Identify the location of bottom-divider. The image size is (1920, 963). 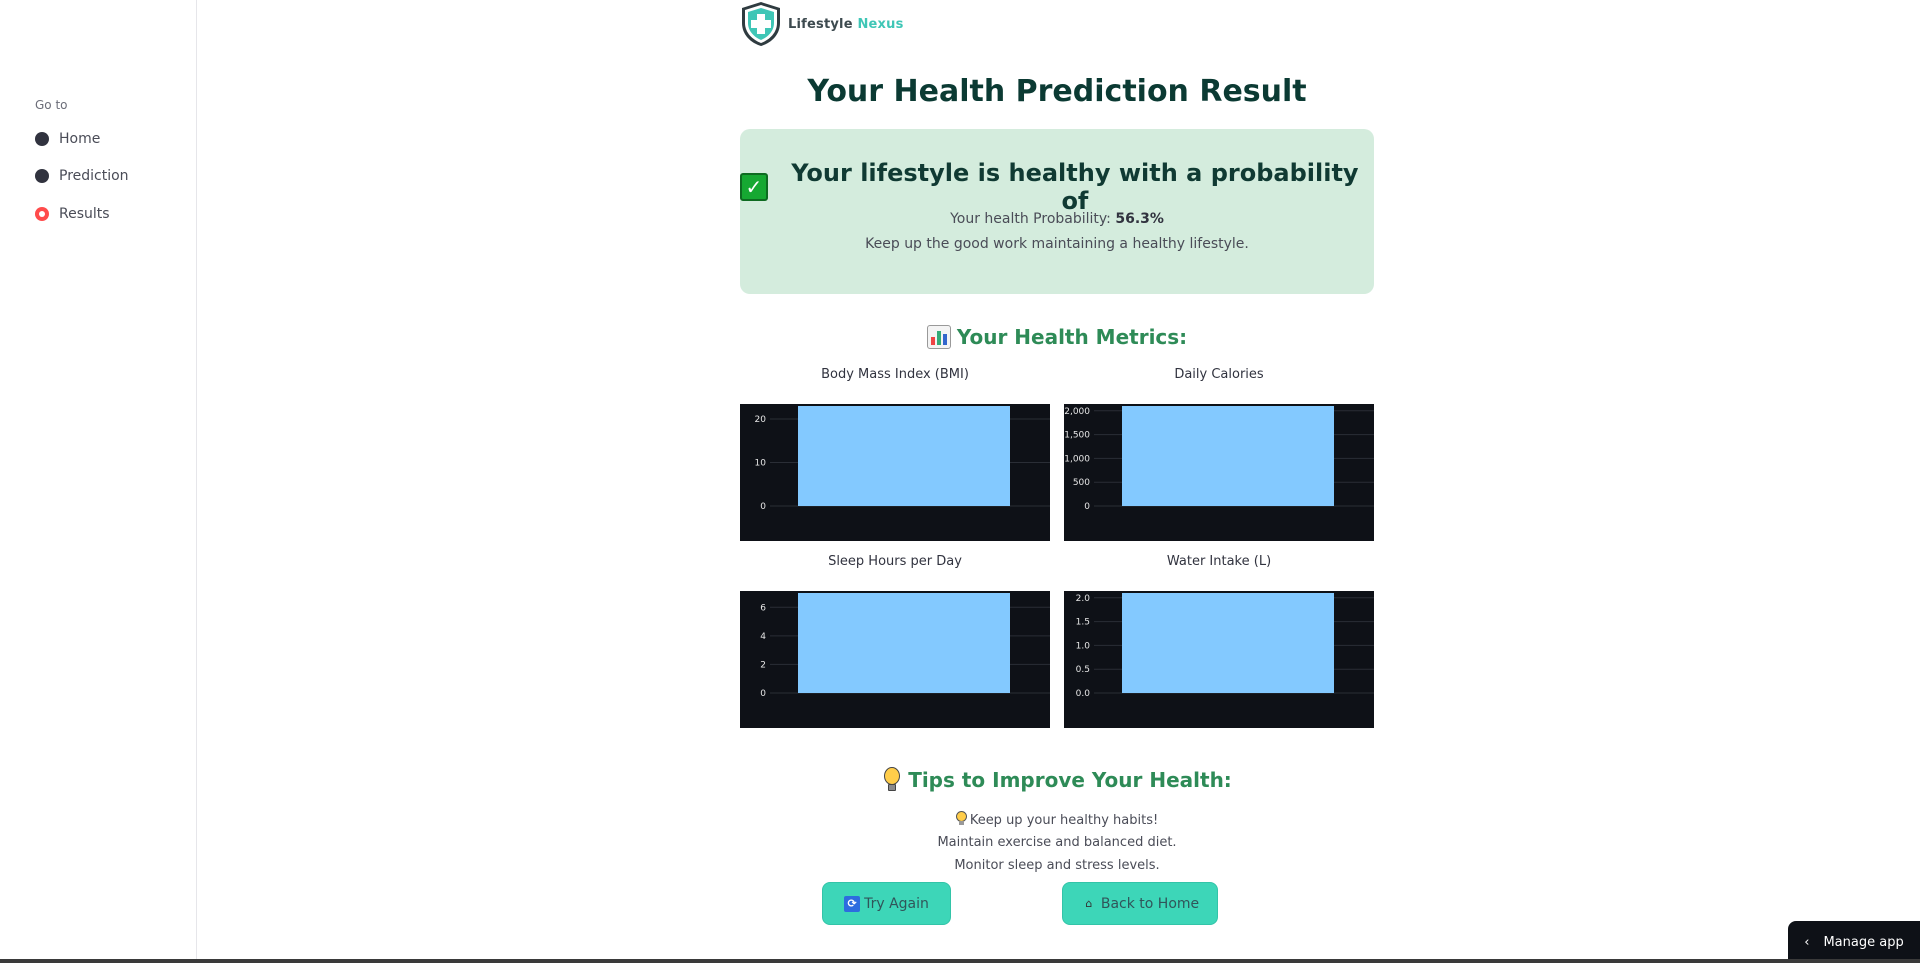
(960, 961).